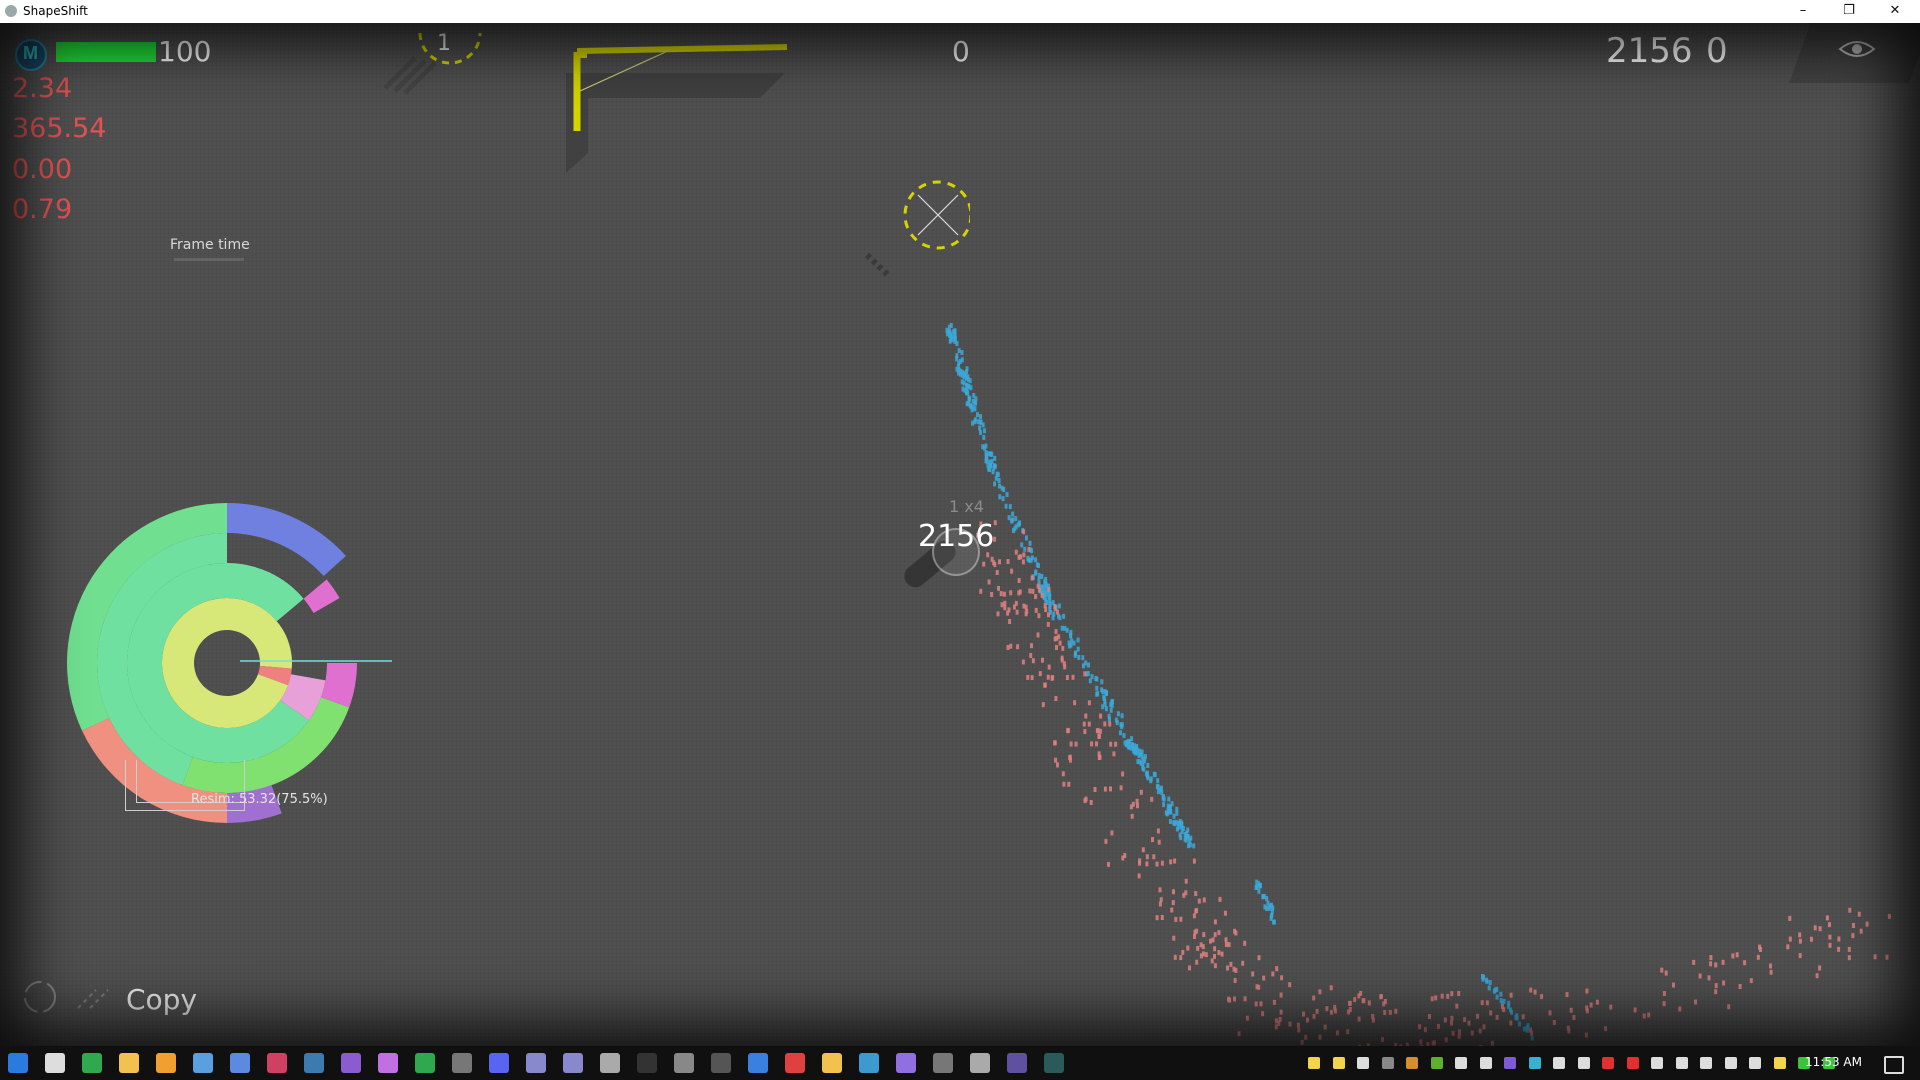 This screenshot has height=1080, width=1920. I want to click on taskbar-steam-icon, so click(314, 1063).